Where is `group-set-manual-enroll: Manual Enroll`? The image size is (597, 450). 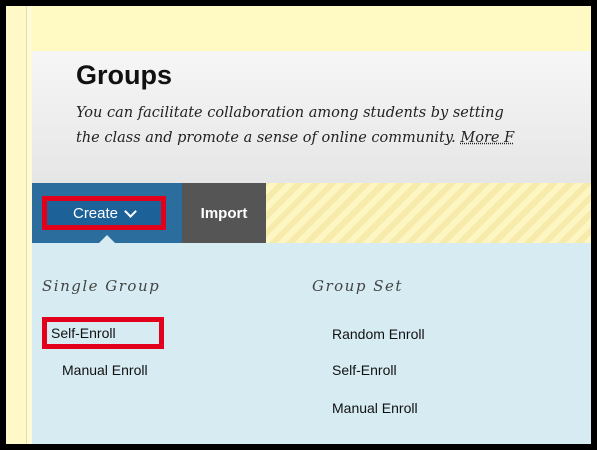 group-set-manual-enroll: Manual Enroll is located at coordinates (375, 408).